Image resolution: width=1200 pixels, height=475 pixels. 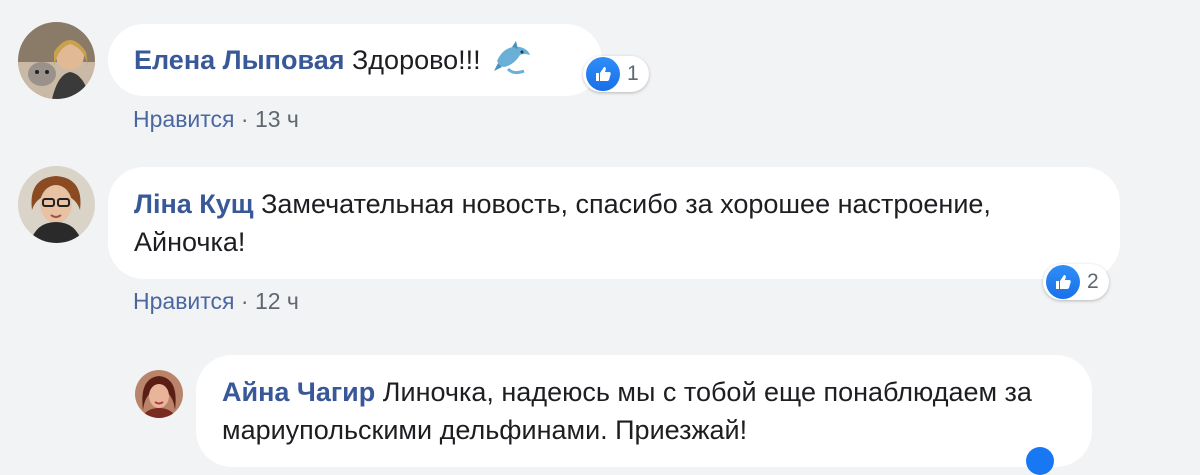 I want to click on comment-meta: Нравится · 12 ч, so click(x=216, y=301).